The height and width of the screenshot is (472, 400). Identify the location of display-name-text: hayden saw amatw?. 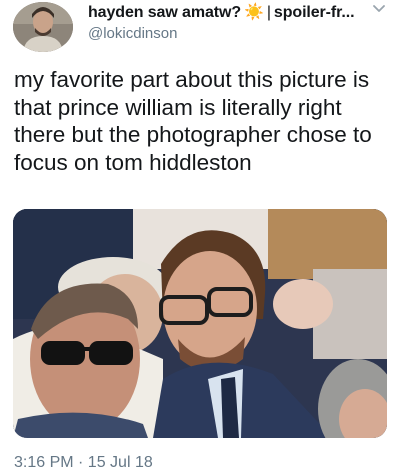
(165, 12).